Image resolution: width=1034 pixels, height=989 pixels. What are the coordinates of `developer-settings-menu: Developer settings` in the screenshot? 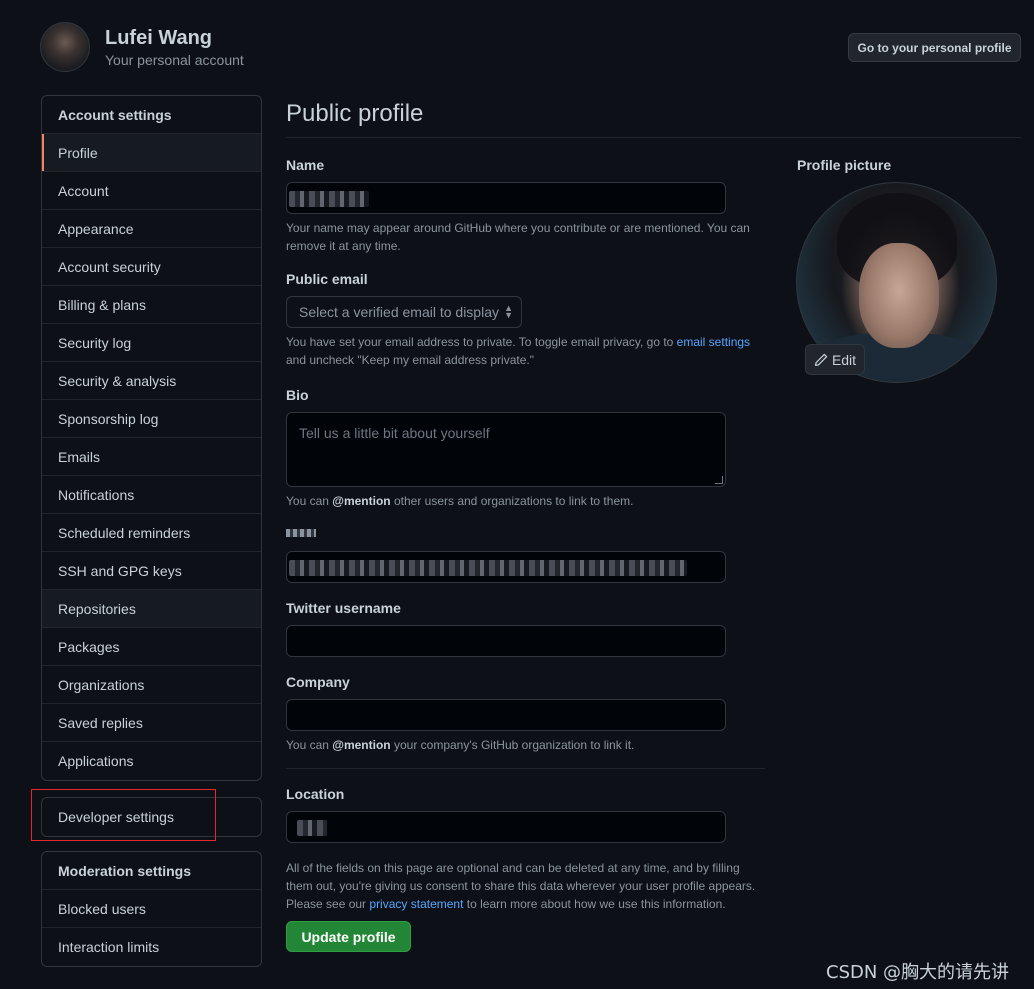 It's located at (151, 817).